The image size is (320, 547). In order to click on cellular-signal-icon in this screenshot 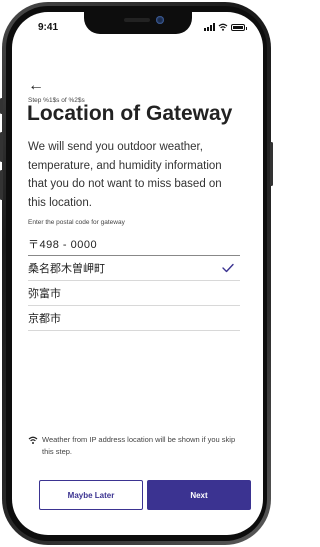, I will do `click(209, 27)`.